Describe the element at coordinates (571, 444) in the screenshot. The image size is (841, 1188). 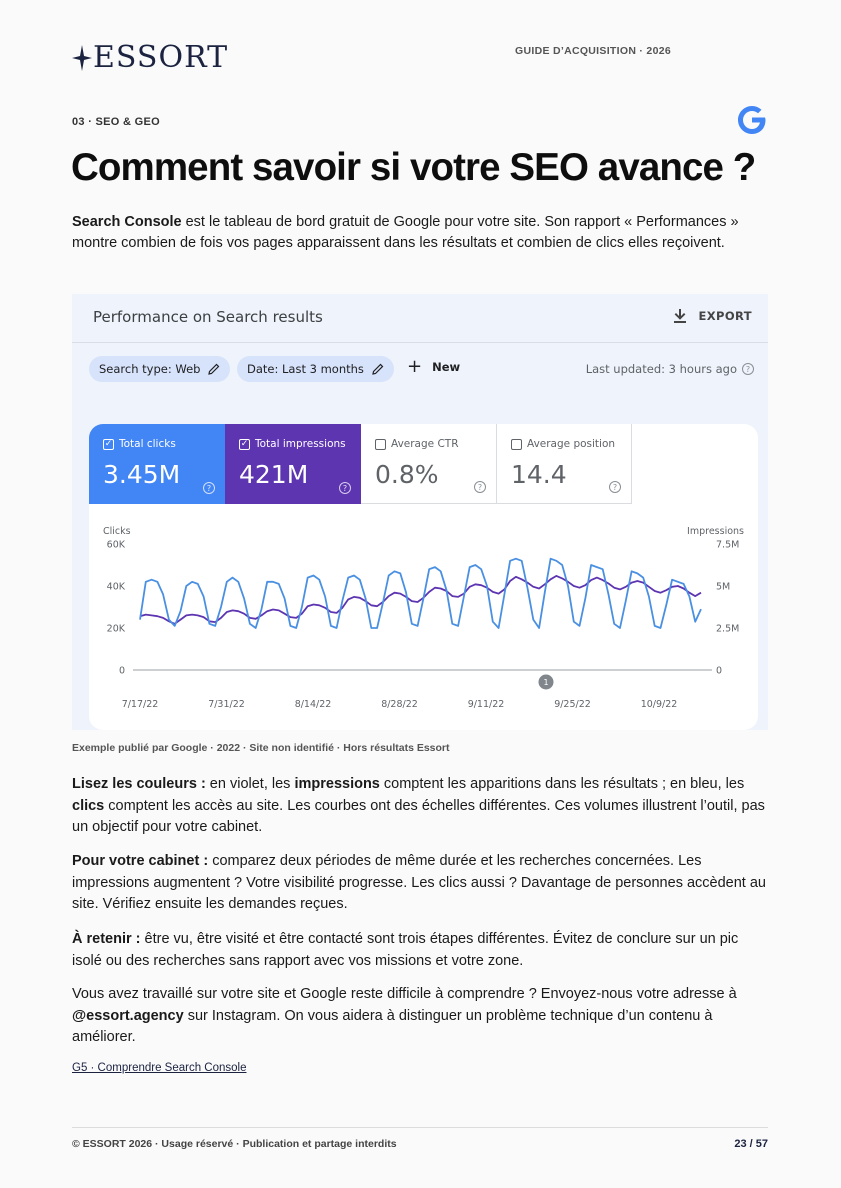
I see `metric-label: Average position` at that location.